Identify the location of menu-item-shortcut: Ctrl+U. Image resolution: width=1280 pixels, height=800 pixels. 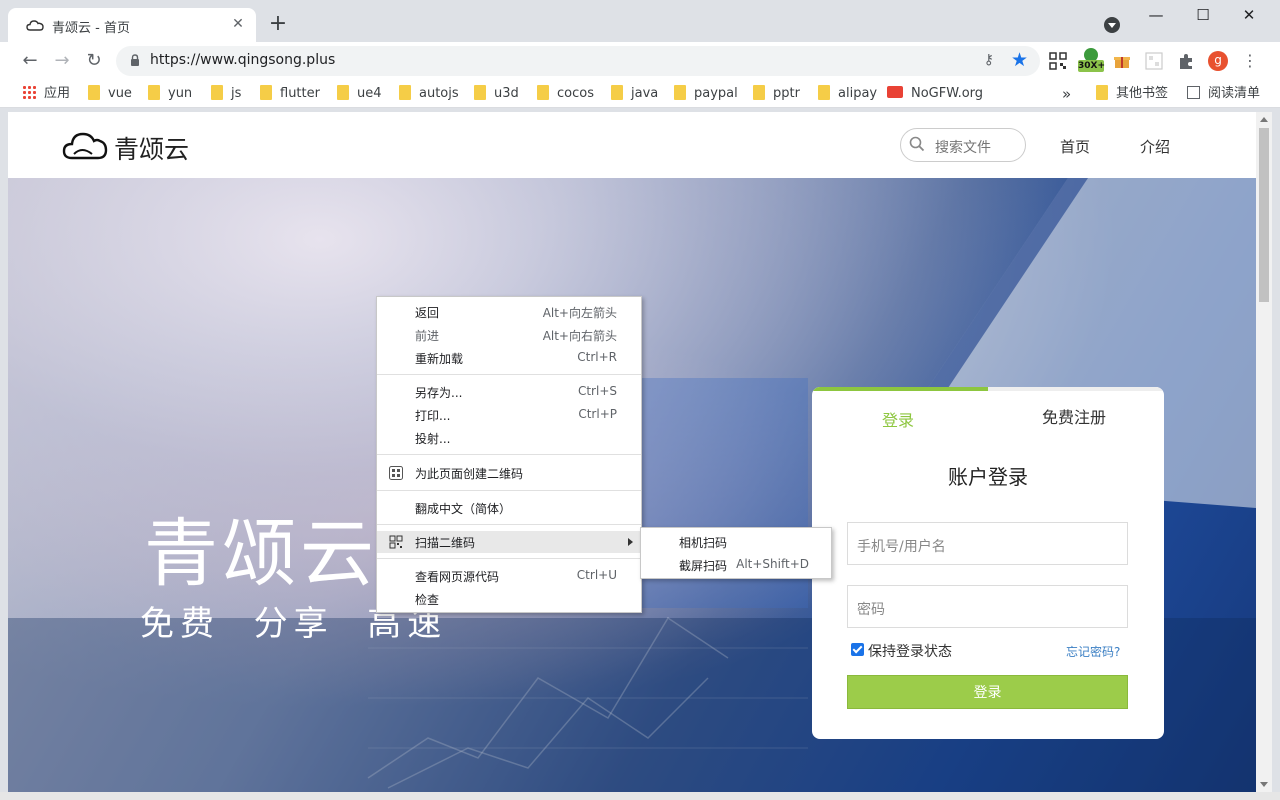
(596, 575).